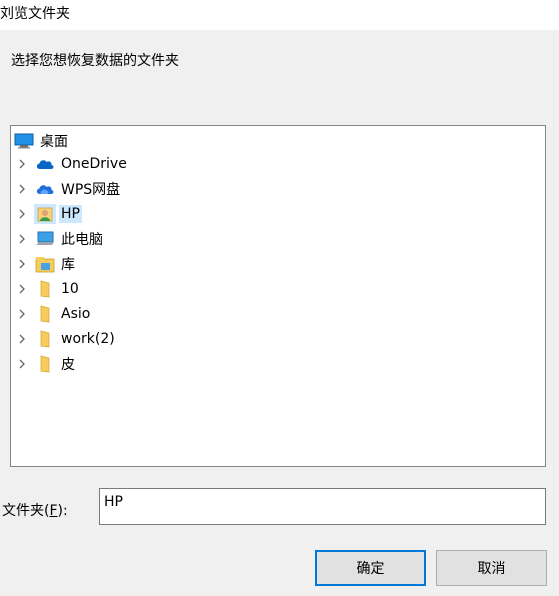 The height and width of the screenshot is (596, 559). I want to click on wps-cloud-icon, so click(45, 189).